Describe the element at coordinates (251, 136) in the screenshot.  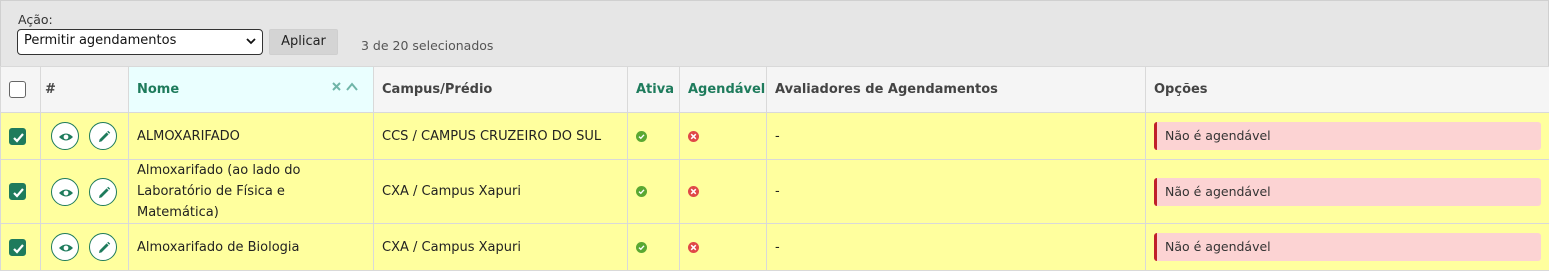
I see `cell-nome: ALMOXARIFADO` at that location.